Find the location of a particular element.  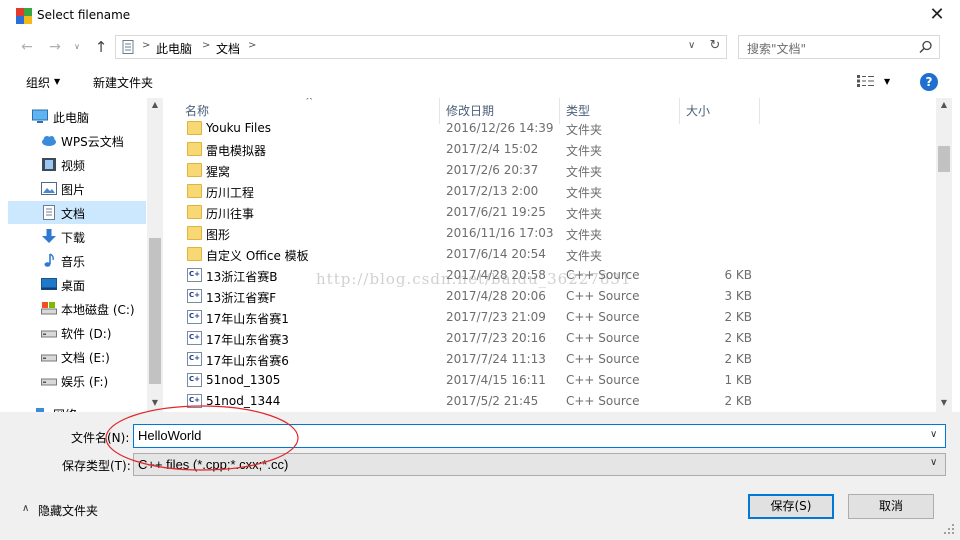

file-name: 雷电模拟器 is located at coordinates (236, 151).